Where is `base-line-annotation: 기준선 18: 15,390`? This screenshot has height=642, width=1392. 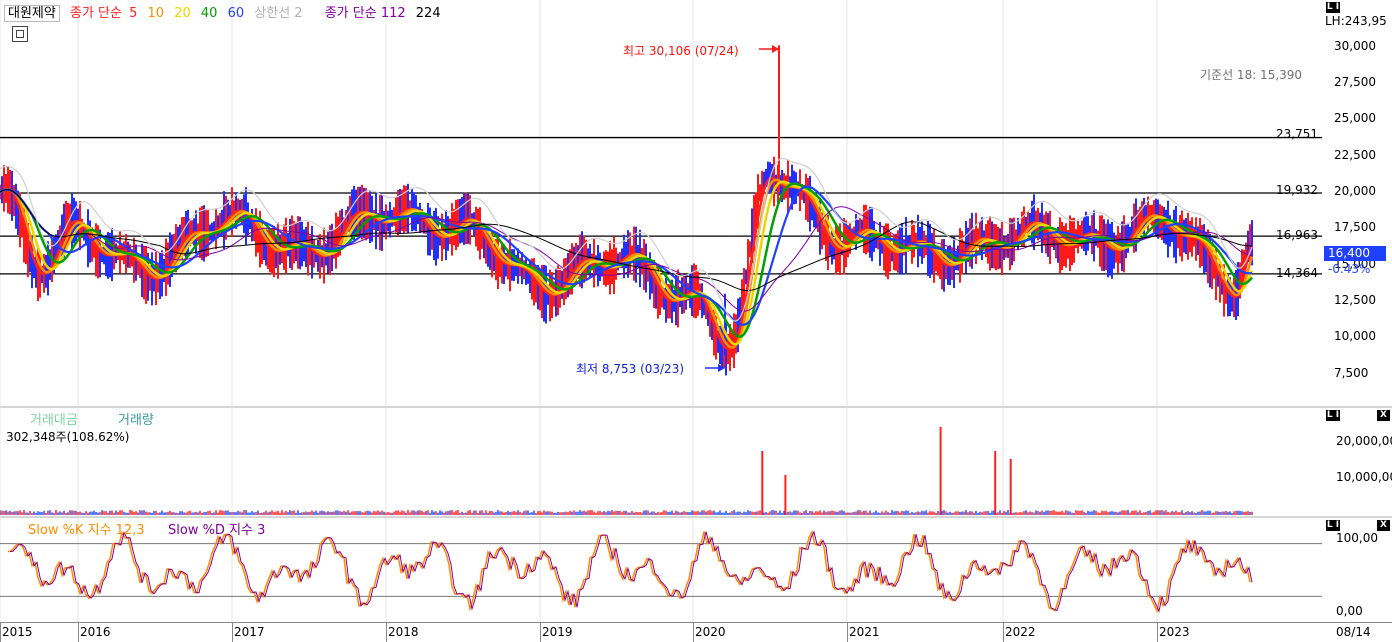 base-line-annotation: 기준선 18: 15,390 is located at coordinates (1251, 75).